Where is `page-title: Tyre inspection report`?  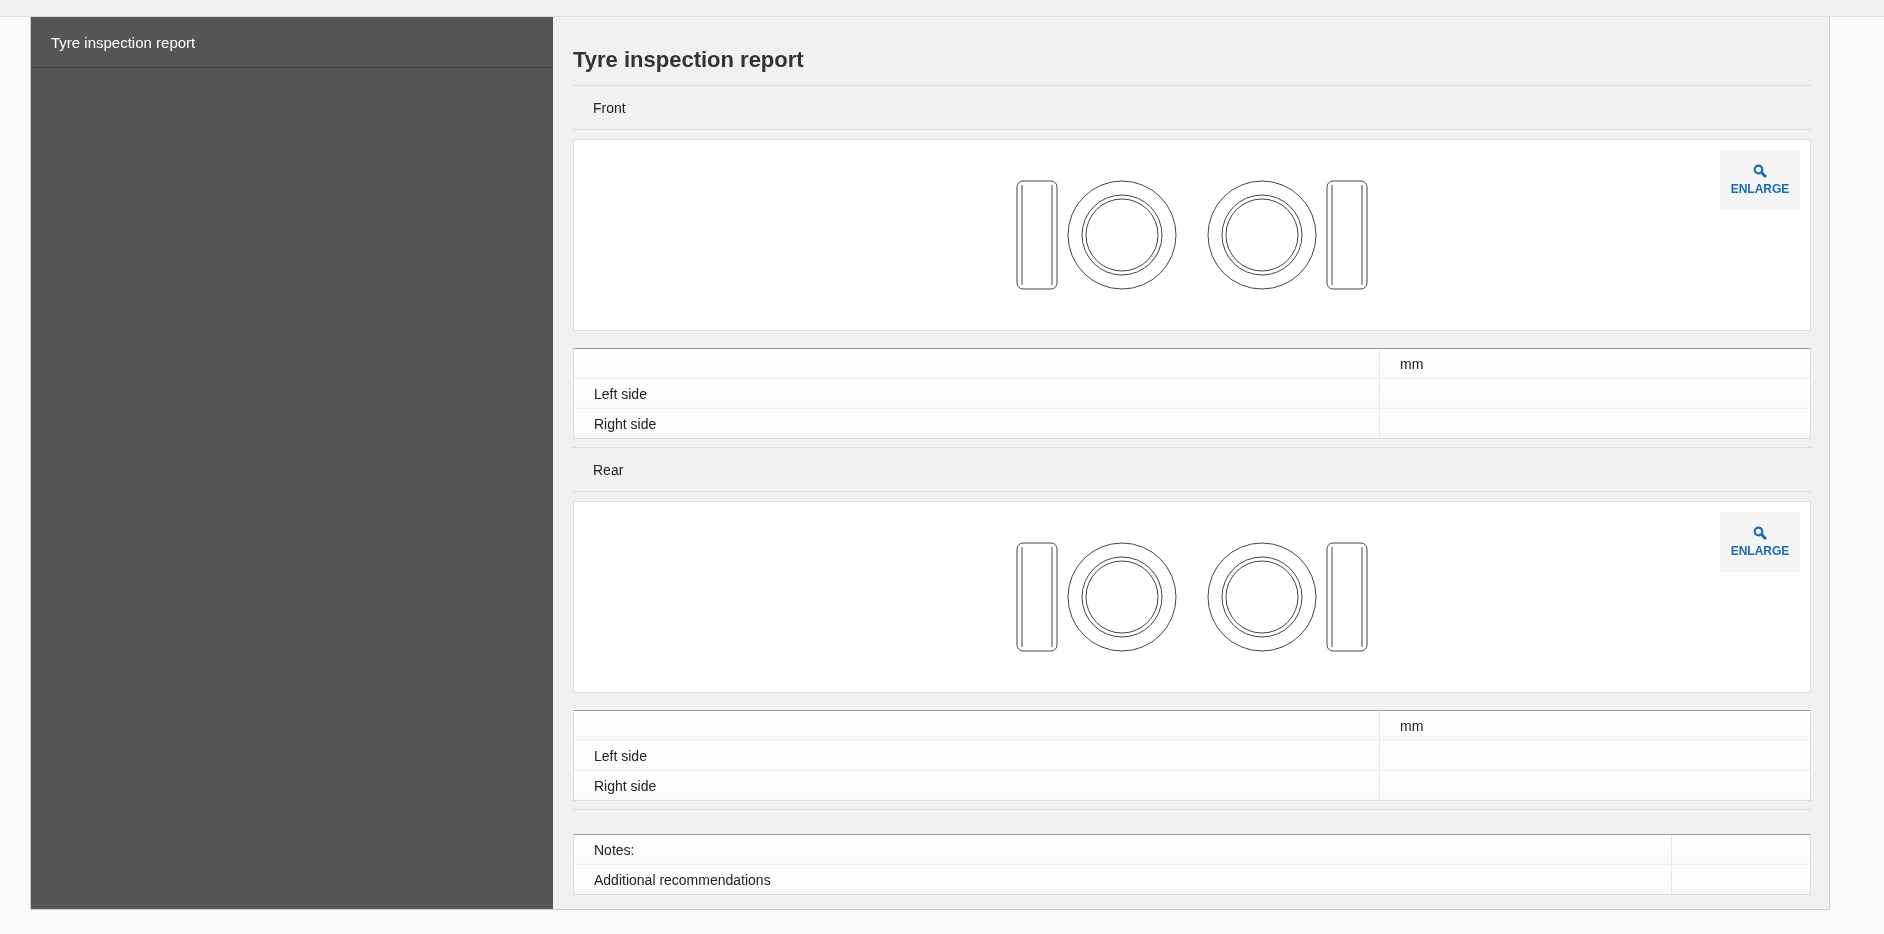
page-title: Tyre inspection report is located at coordinates (1192, 51).